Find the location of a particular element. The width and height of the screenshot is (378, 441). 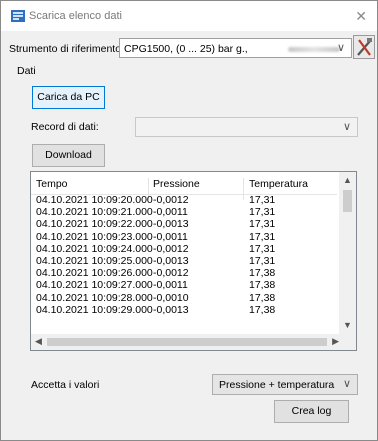

data-record-select: ∨ is located at coordinates (246, 127).